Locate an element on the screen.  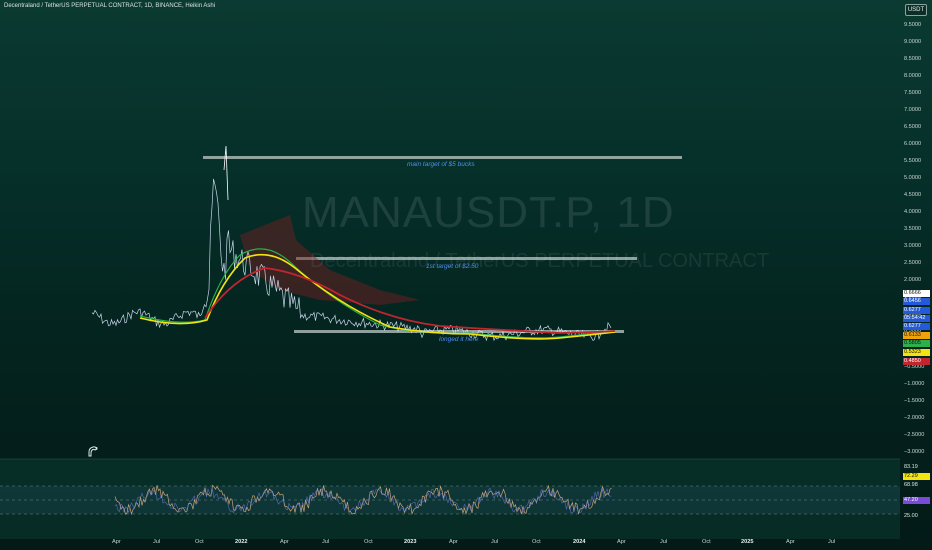
price-tick-label: −3.0000 is located at coordinates (914, 452).